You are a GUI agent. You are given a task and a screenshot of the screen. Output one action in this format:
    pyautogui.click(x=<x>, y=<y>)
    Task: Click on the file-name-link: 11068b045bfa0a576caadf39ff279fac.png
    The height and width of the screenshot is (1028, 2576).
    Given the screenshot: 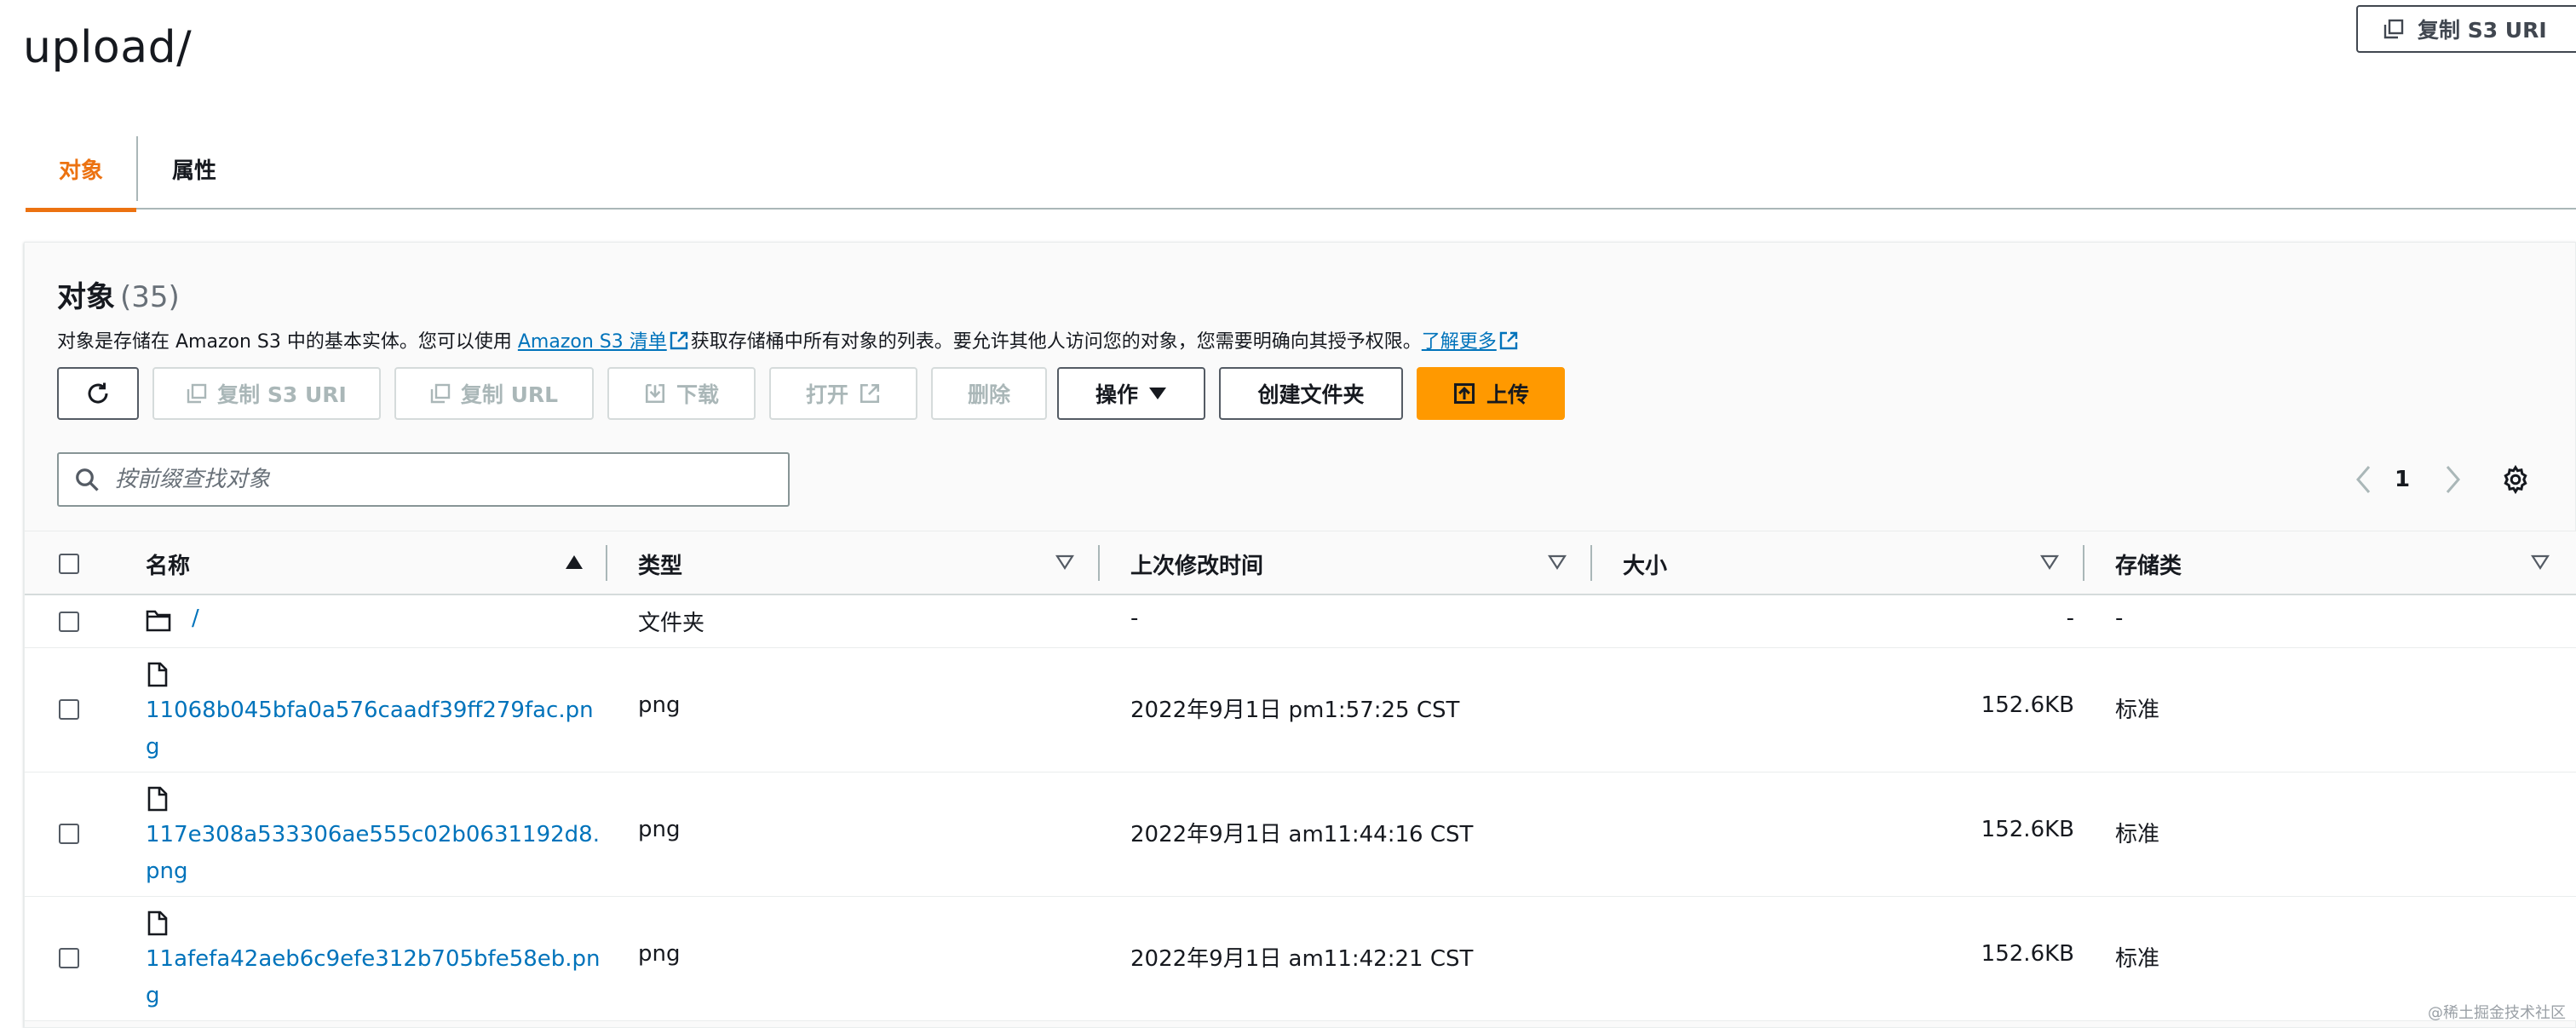 What is the action you would take?
    pyautogui.click(x=376, y=729)
    